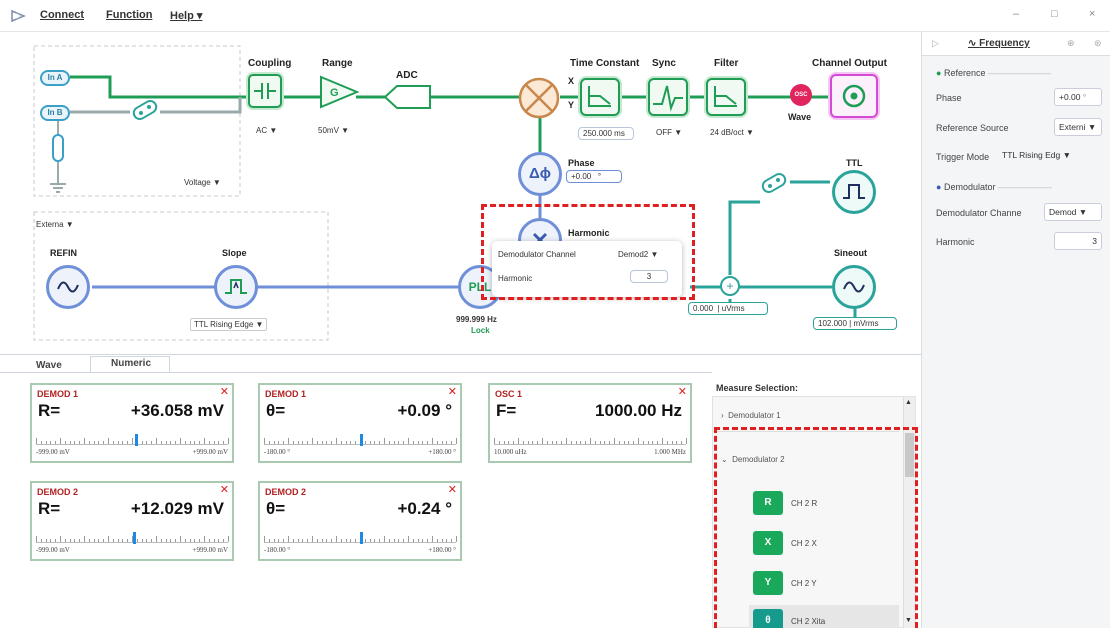  I want to click on sync-value: OFF, so click(664, 132).